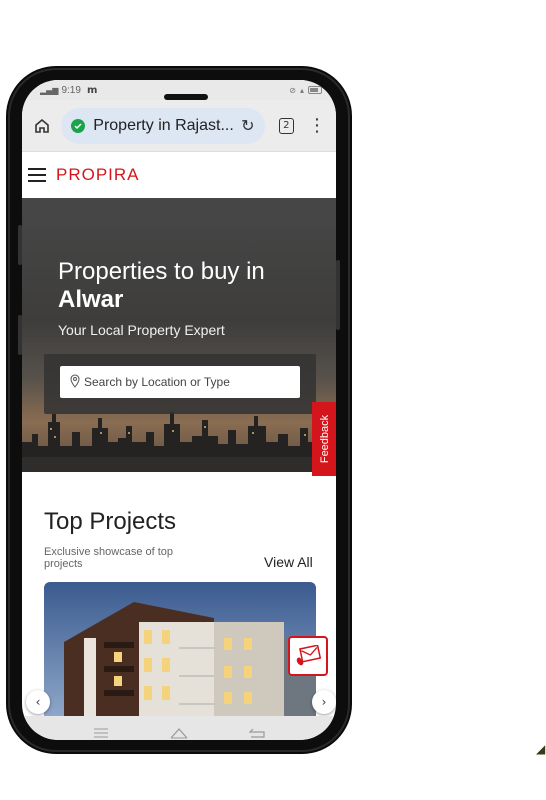 This screenshot has height=800, width=546. What do you see at coordinates (324, 702) in the screenshot?
I see `carousel-next-button: ›` at bounding box center [324, 702].